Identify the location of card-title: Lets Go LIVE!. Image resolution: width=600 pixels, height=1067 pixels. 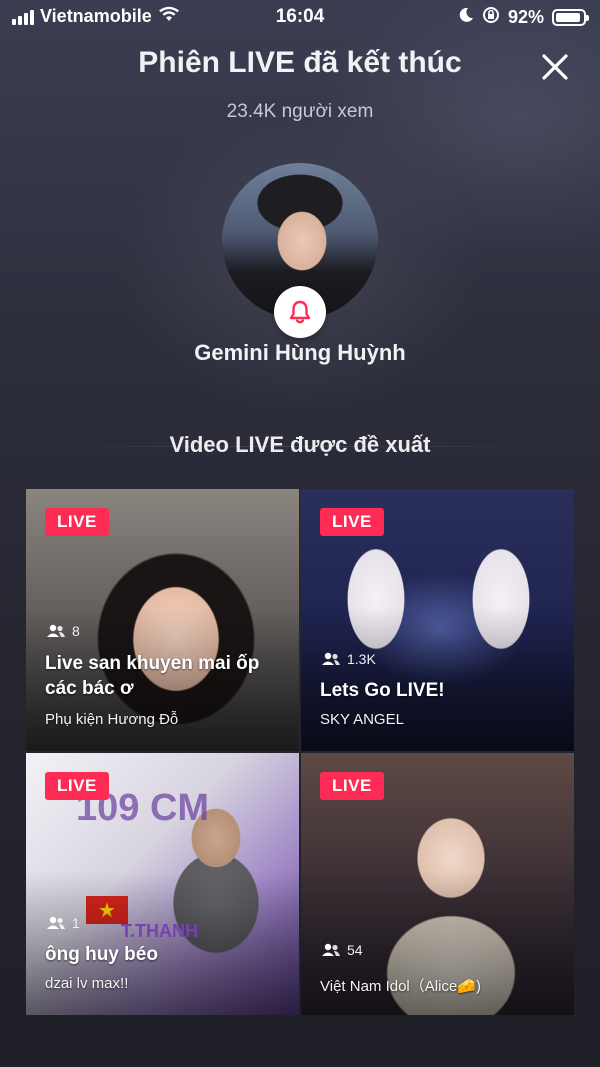
(382, 690).